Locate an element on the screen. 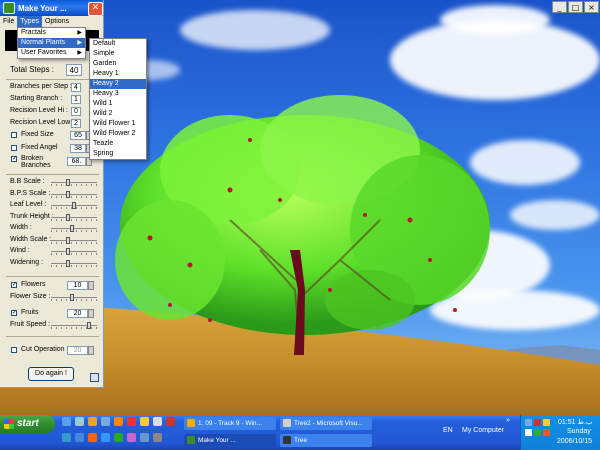  tray-network-icon is located at coordinates (528, 422).